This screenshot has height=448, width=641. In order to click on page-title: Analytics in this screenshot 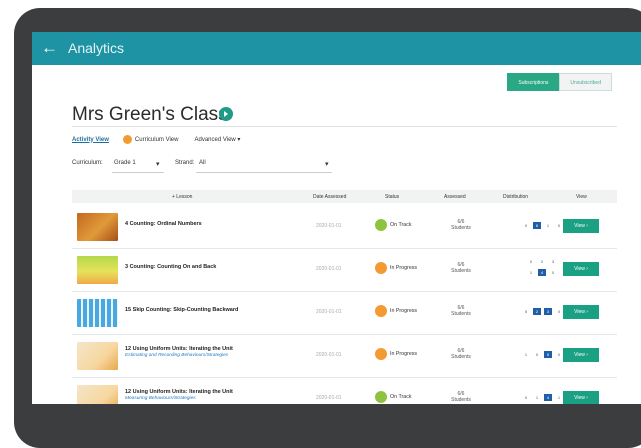, I will do `click(96, 48)`.